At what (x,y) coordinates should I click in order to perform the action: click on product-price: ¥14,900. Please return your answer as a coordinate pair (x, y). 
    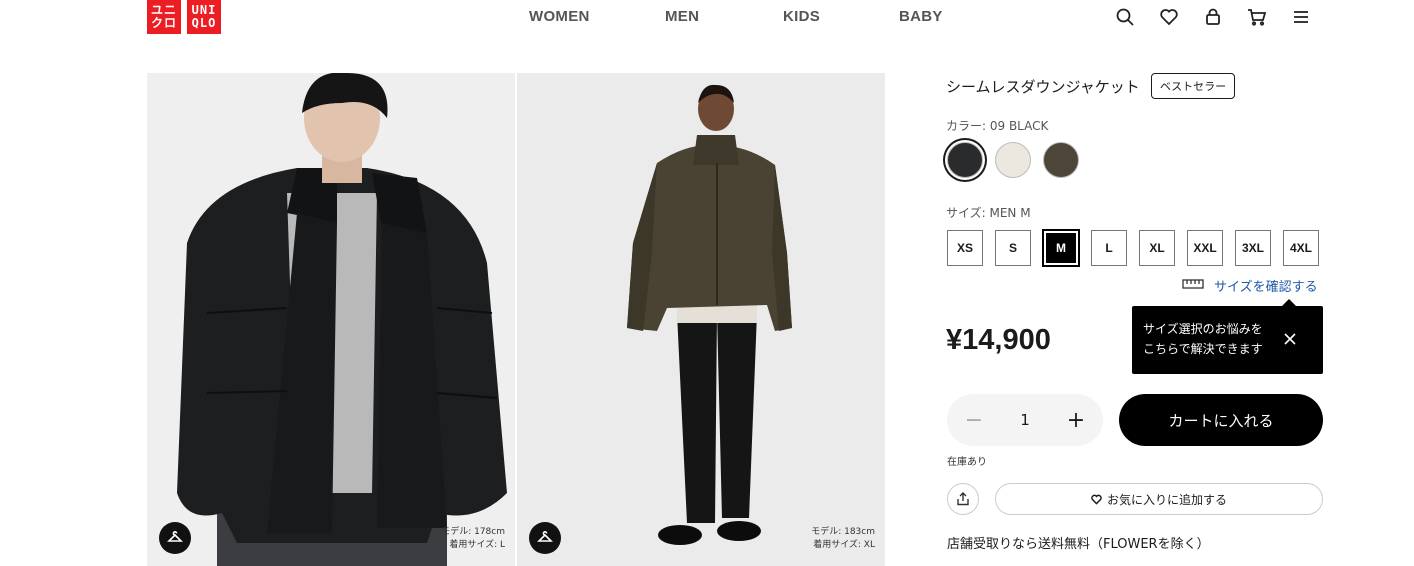
    Looking at the image, I should click on (998, 340).